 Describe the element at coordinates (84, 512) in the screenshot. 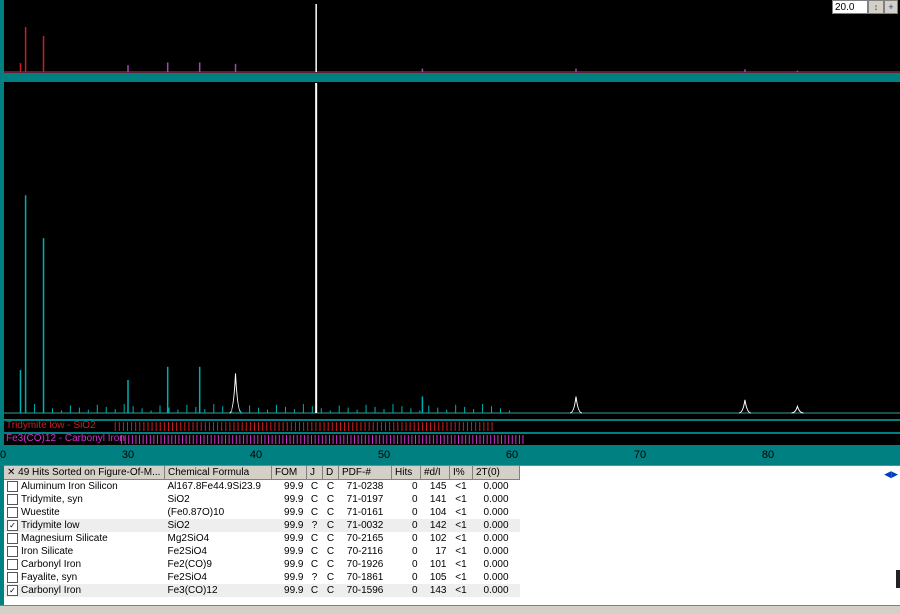

I see `hit-name: Wuestite` at that location.